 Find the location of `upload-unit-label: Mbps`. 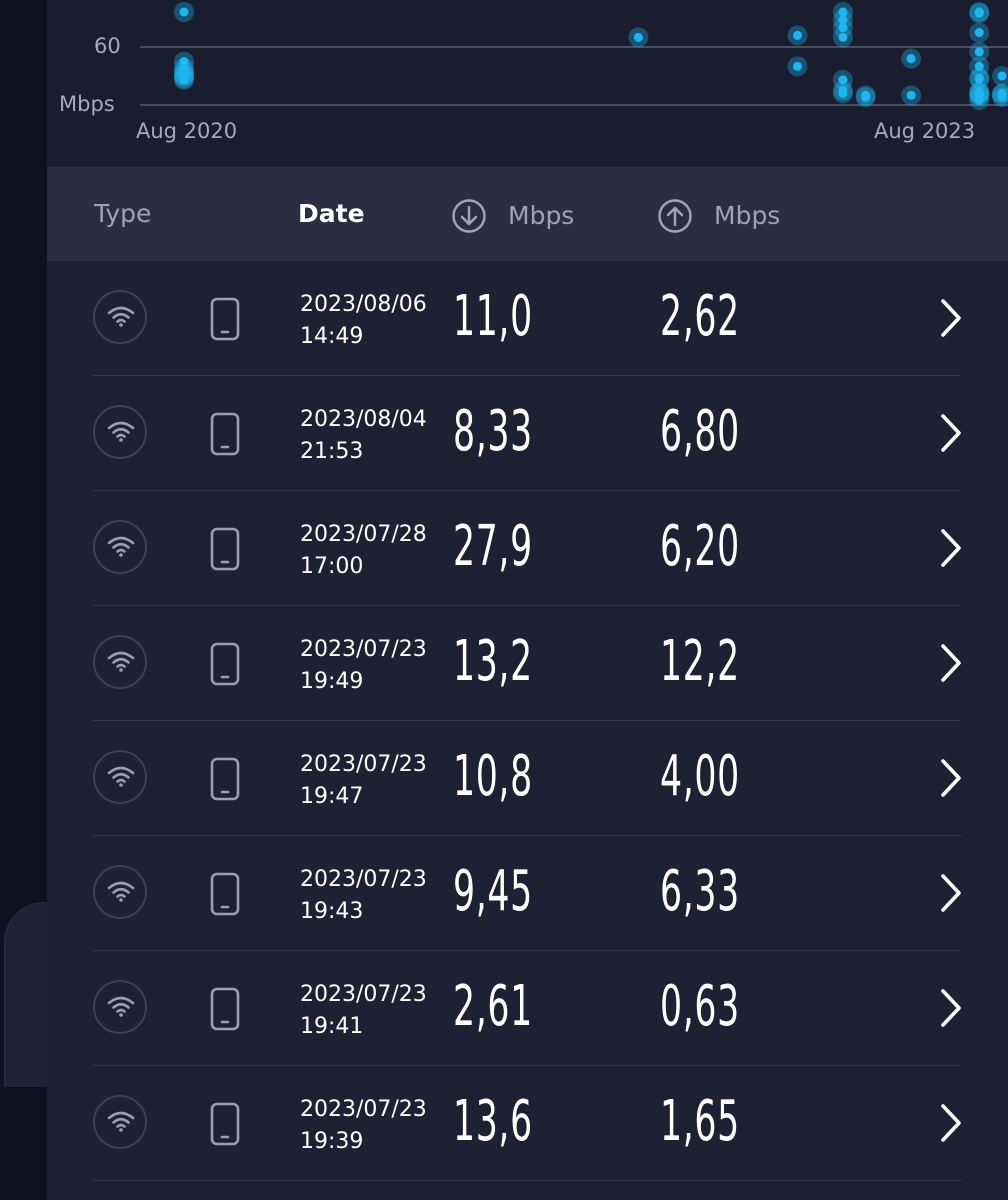

upload-unit-label: Mbps is located at coordinates (747, 215).